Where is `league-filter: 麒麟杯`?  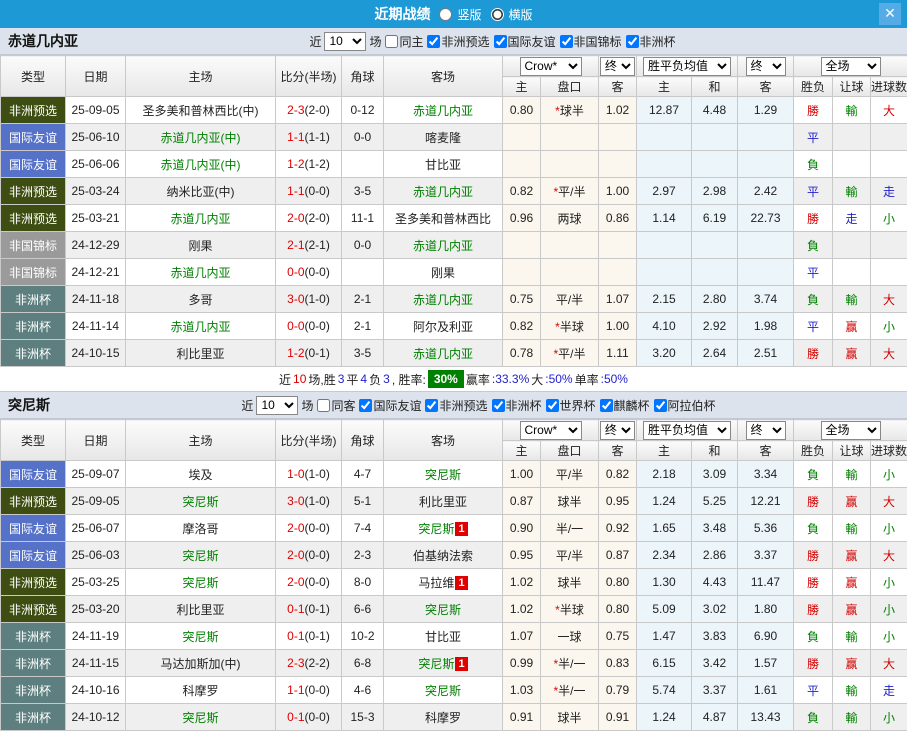
league-filter: 麒麟杯 is located at coordinates (623, 405).